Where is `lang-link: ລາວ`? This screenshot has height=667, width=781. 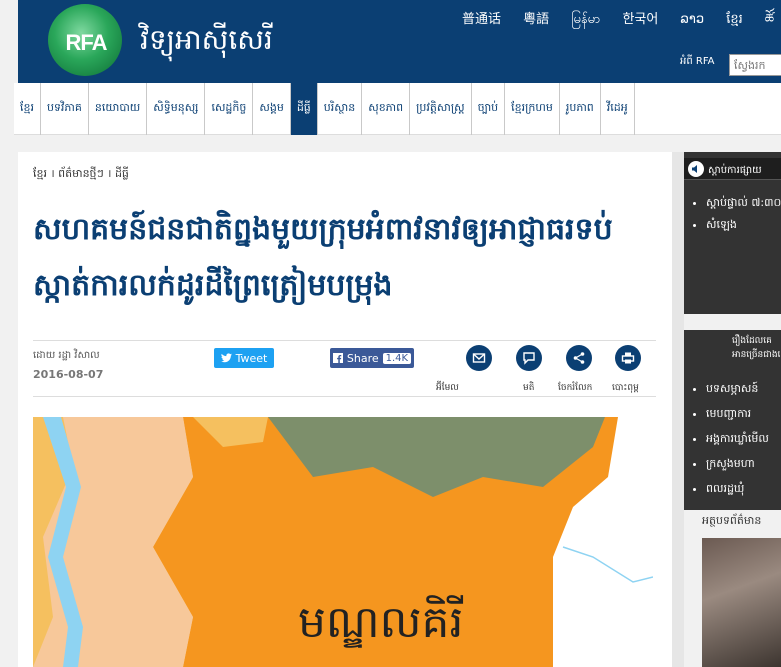 lang-link: ລາວ is located at coordinates (692, 19).